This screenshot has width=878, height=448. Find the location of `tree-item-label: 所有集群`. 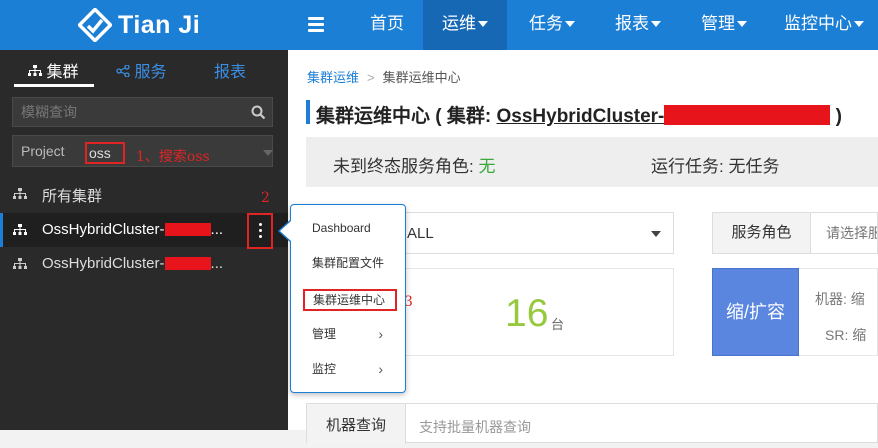

tree-item-label: 所有集群 is located at coordinates (72, 196).